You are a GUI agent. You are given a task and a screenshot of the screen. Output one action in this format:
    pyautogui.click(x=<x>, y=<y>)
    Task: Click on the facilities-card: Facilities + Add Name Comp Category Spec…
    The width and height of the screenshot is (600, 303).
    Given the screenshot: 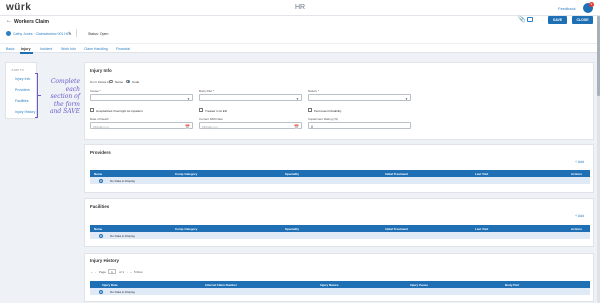 What is the action you would take?
    pyautogui.click(x=339, y=222)
    